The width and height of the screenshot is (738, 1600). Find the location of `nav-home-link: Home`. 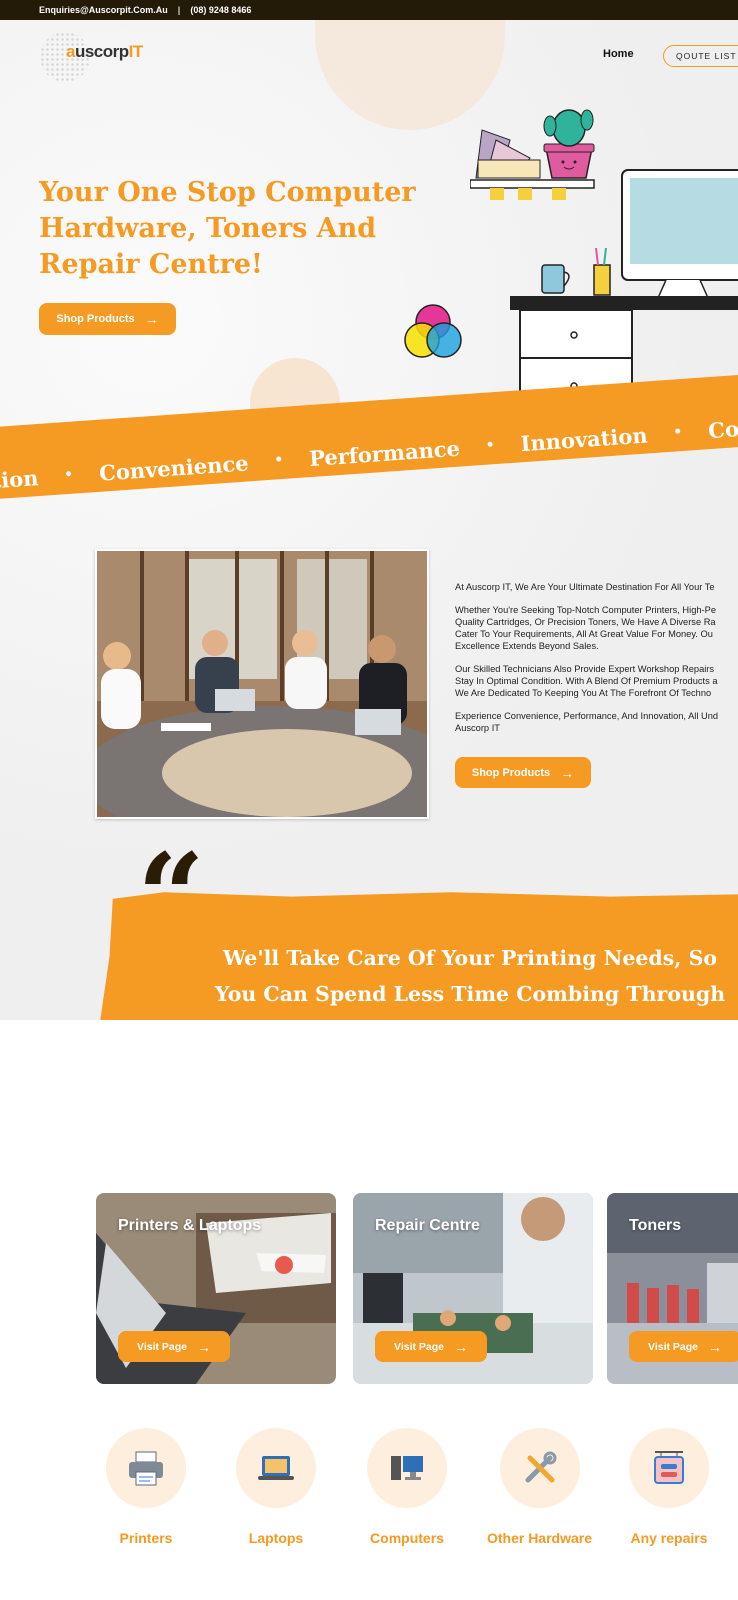

nav-home-link: Home is located at coordinates (618, 54).